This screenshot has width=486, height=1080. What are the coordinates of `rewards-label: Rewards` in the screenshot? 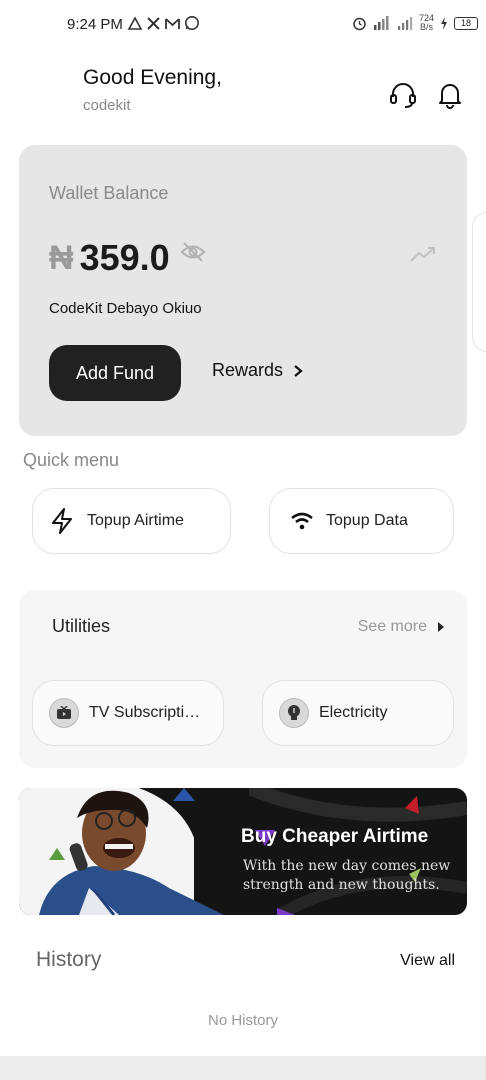 It's located at (248, 370).